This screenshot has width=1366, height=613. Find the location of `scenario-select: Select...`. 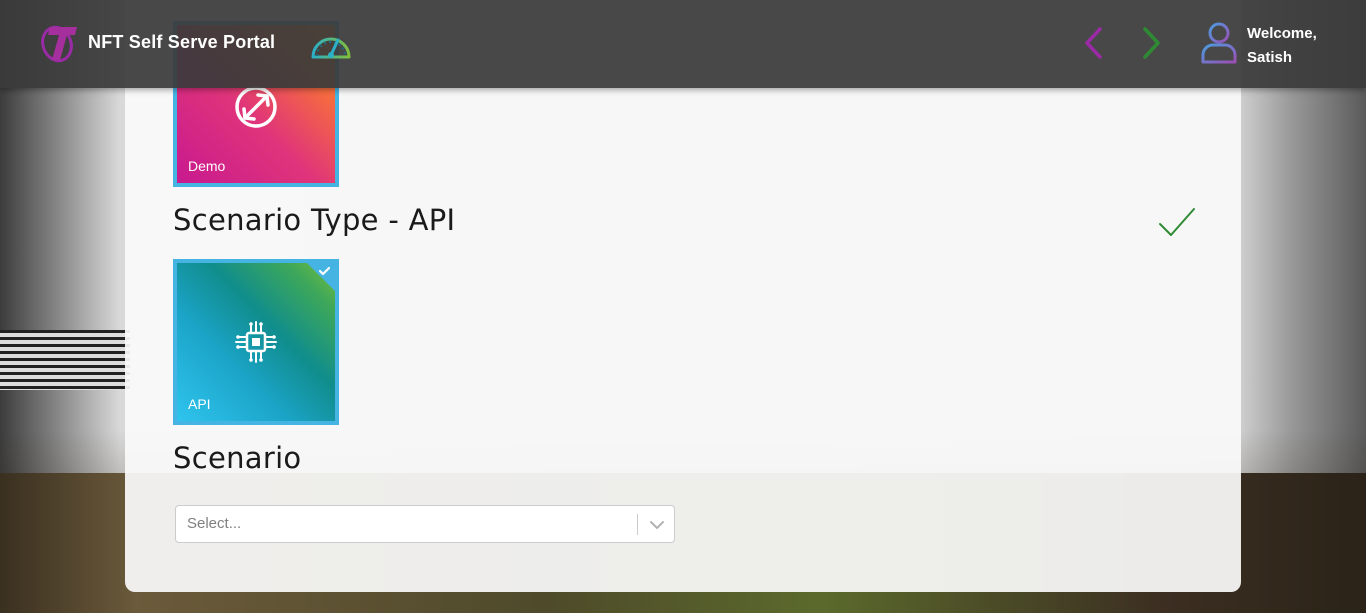

scenario-select: Select... is located at coordinates (425, 524).